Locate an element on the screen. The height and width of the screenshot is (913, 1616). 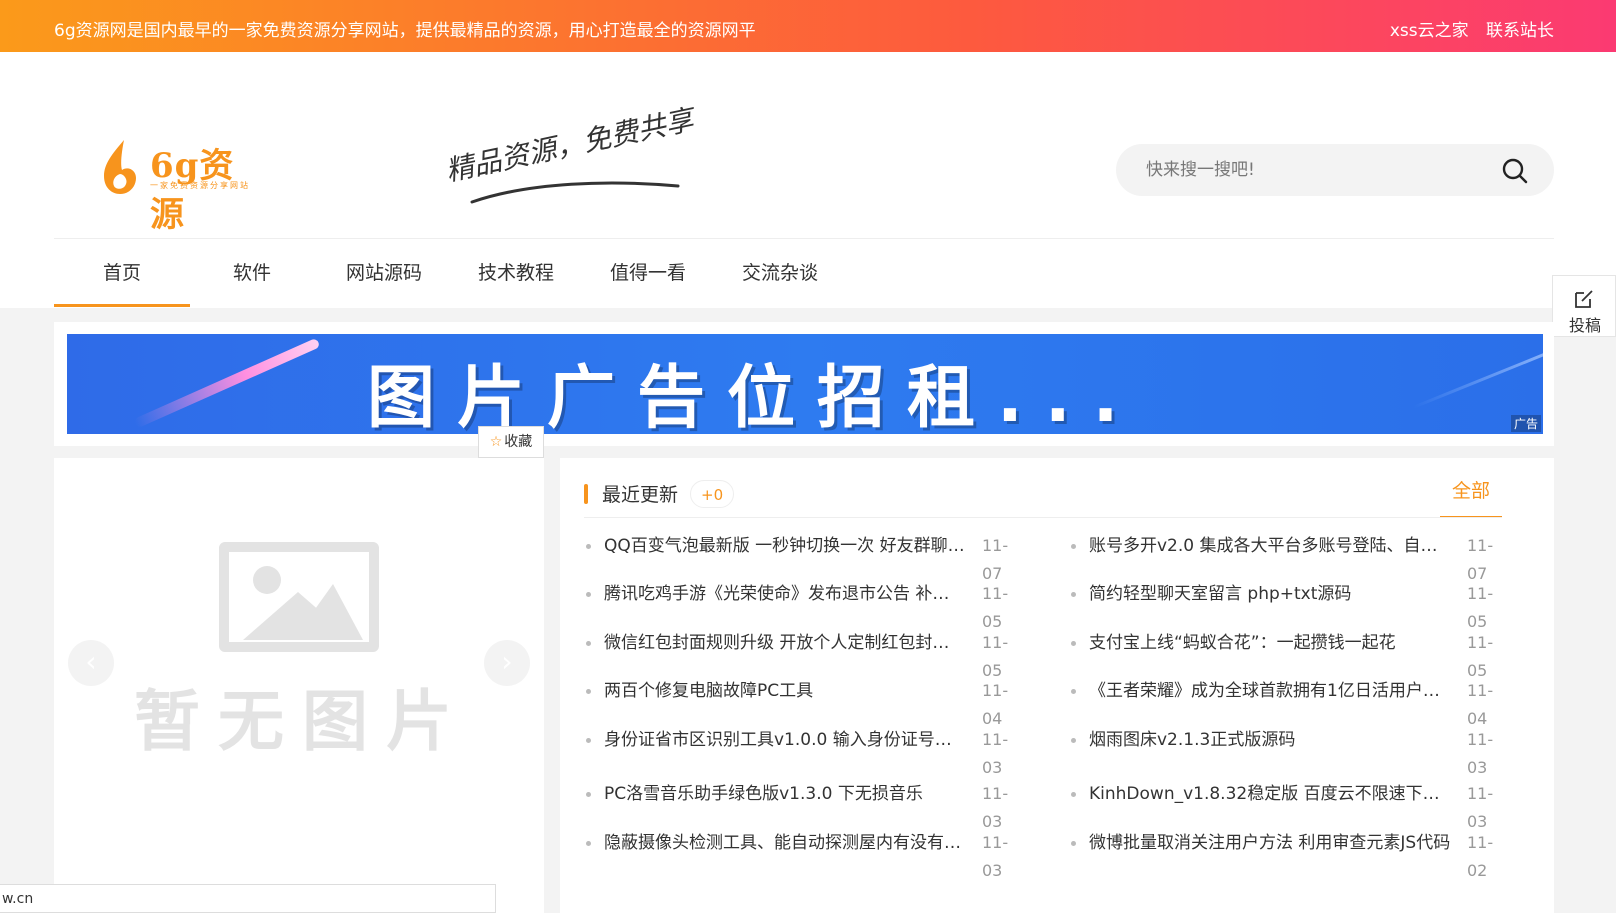
nav-item-worth-seeing: 值得一看 is located at coordinates (648, 273).